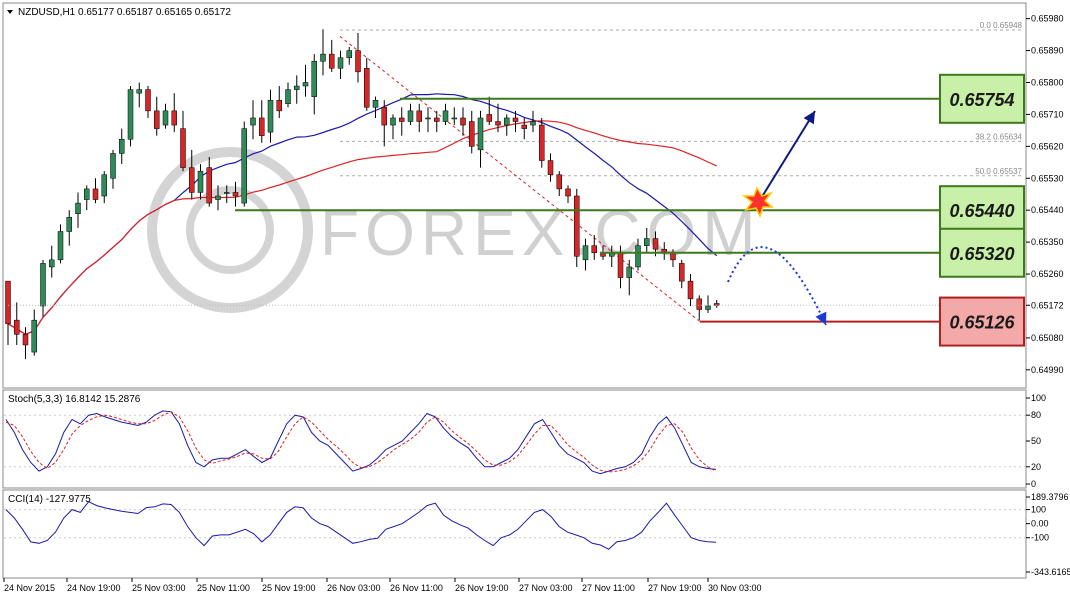 The width and height of the screenshot is (1070, 603). What do you see at coordinates (981, 100) in the screenshot?
I see `key-level-label: 0.65754` at bounding box center [981, 100].